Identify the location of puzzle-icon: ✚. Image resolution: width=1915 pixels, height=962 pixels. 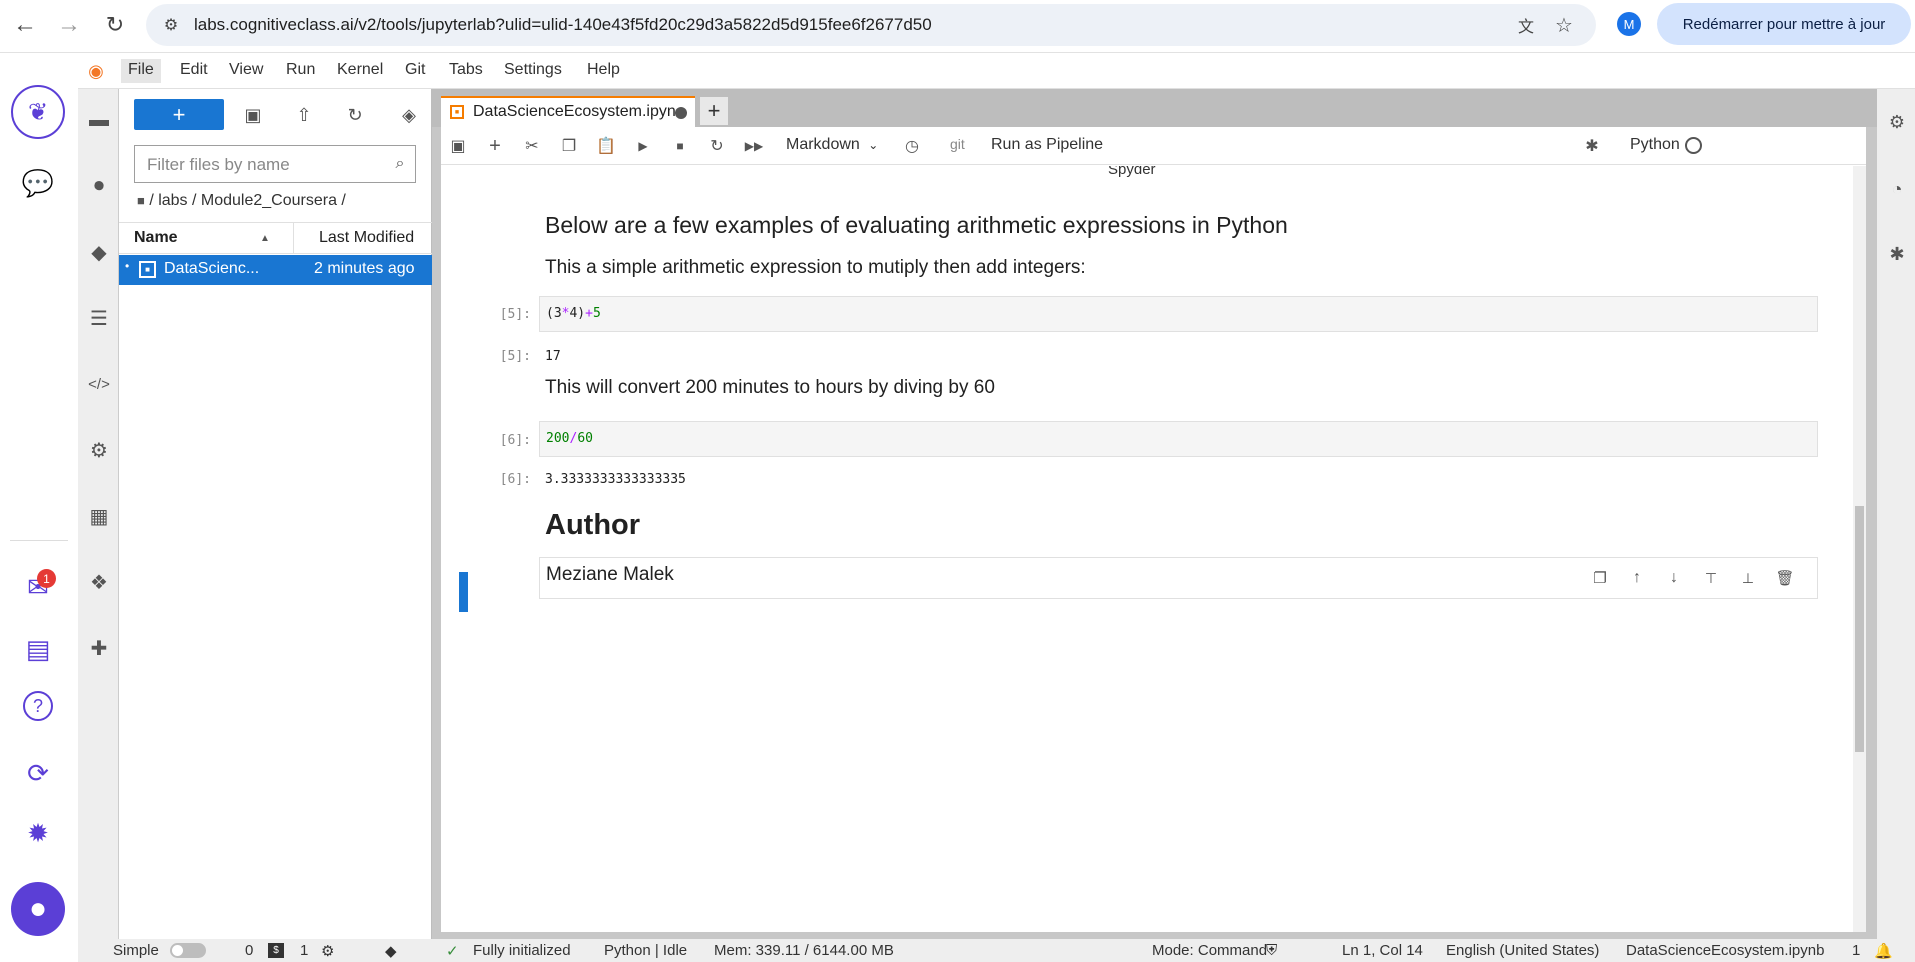
(99, 648).